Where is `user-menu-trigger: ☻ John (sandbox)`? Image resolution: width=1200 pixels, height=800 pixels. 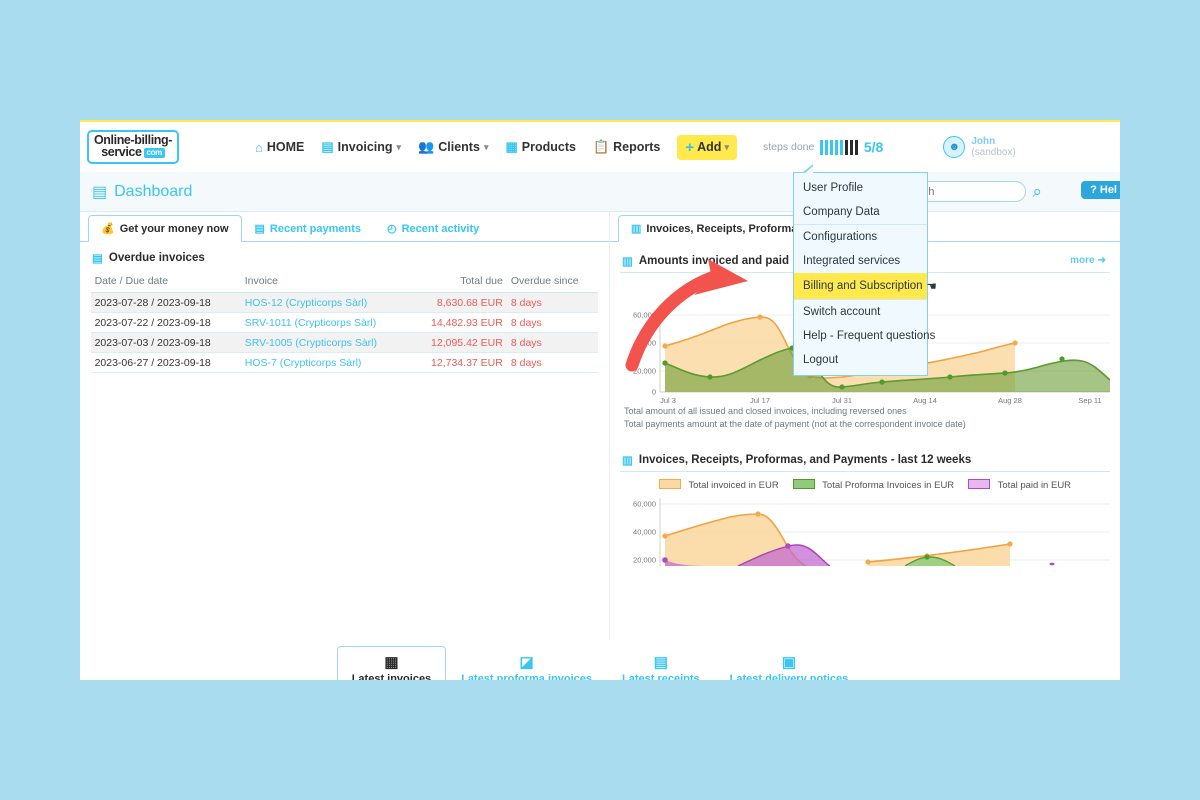
user-menu-trigger: ☻ John (sandbox) is located at coordinates (979, 147).